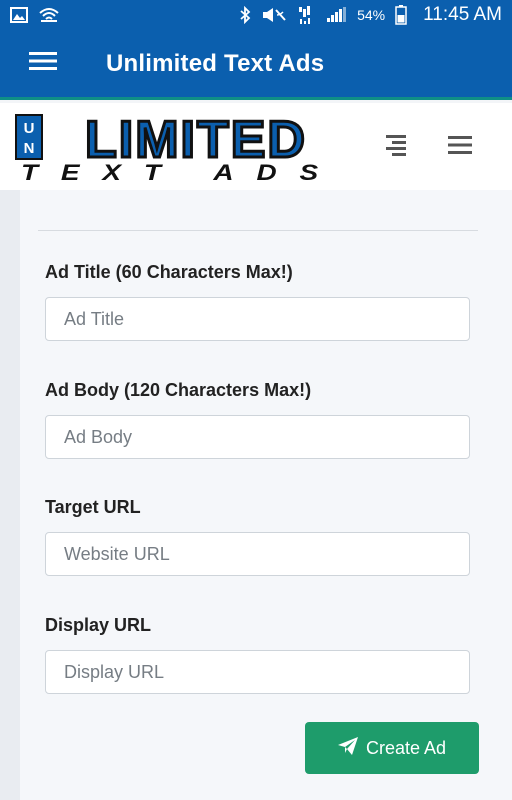 The image size is (512, 800). What do you see at coordinates (35, 15) in the screenshot?
I see `status-left-icons` at bounding box center [35, 15].